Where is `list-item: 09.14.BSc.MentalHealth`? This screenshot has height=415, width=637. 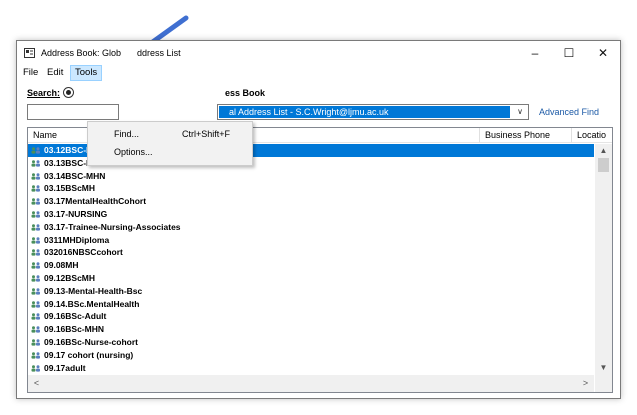 list-item: 09.14.BSc.MentalHealth is located at coordinates (311, 304).